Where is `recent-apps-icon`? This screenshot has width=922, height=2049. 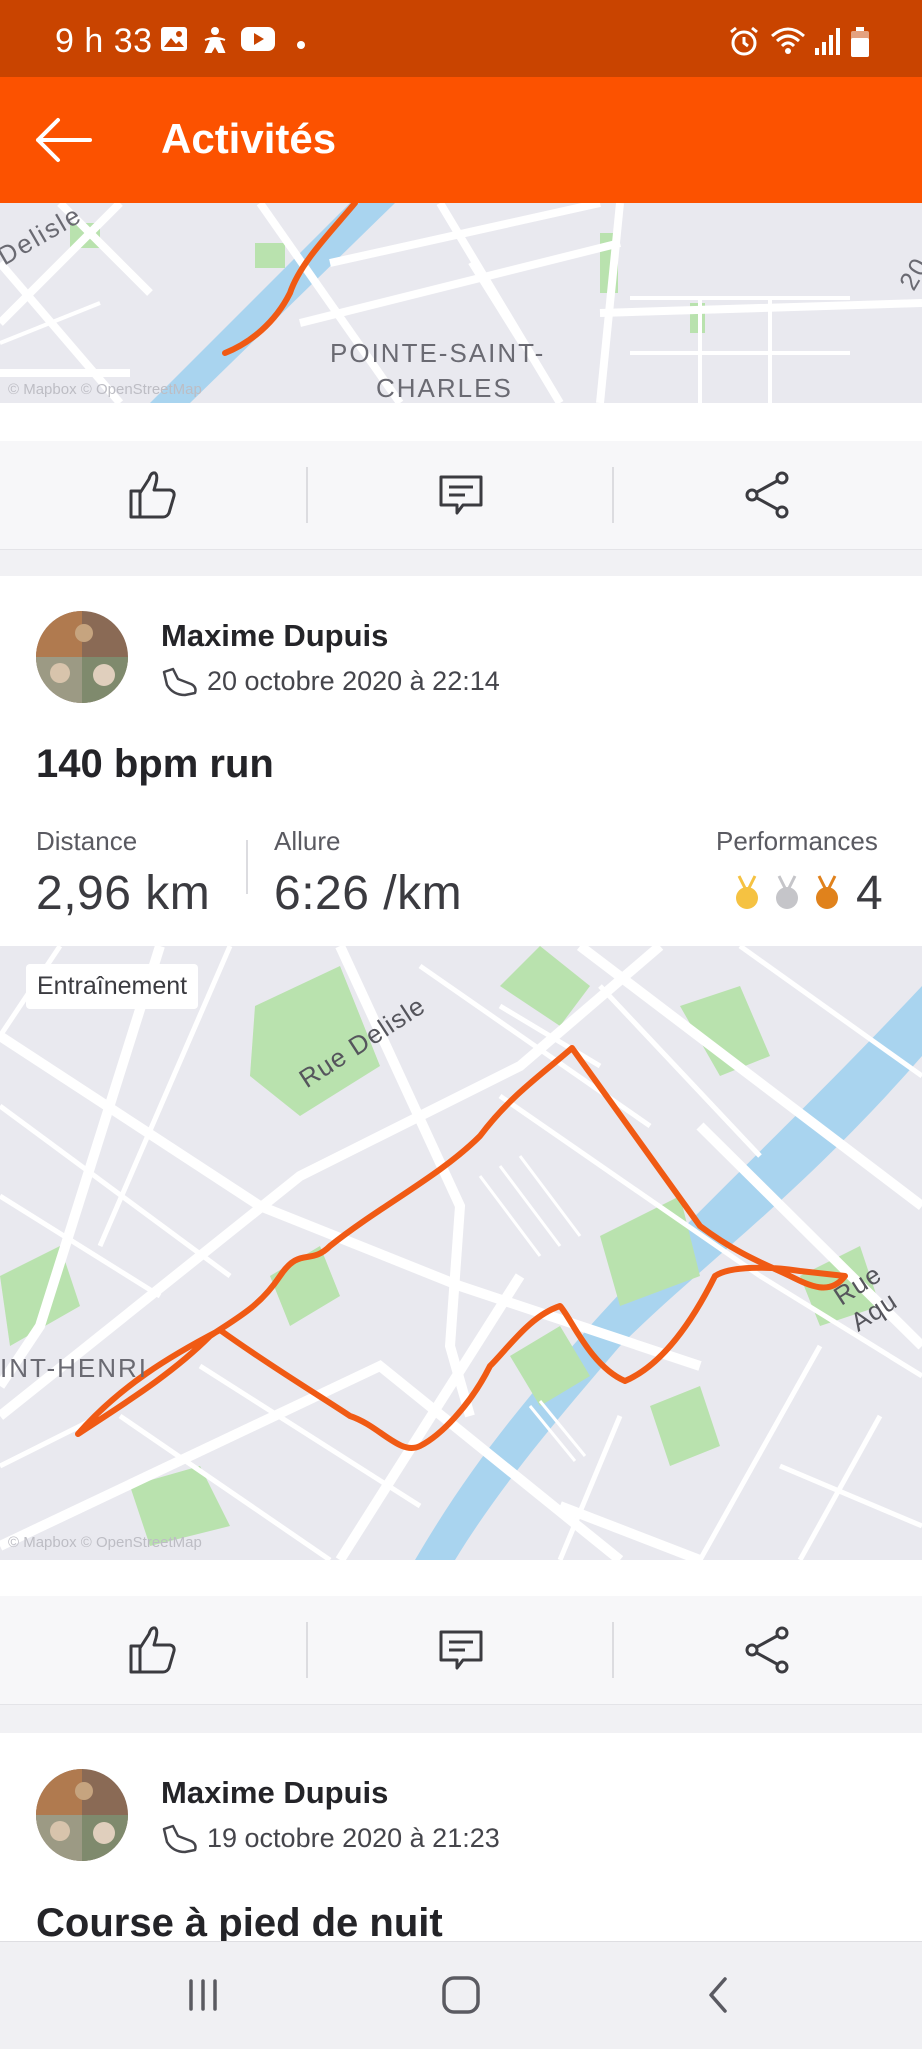 recent-apps-icon is located at coordinates (203, 1995).